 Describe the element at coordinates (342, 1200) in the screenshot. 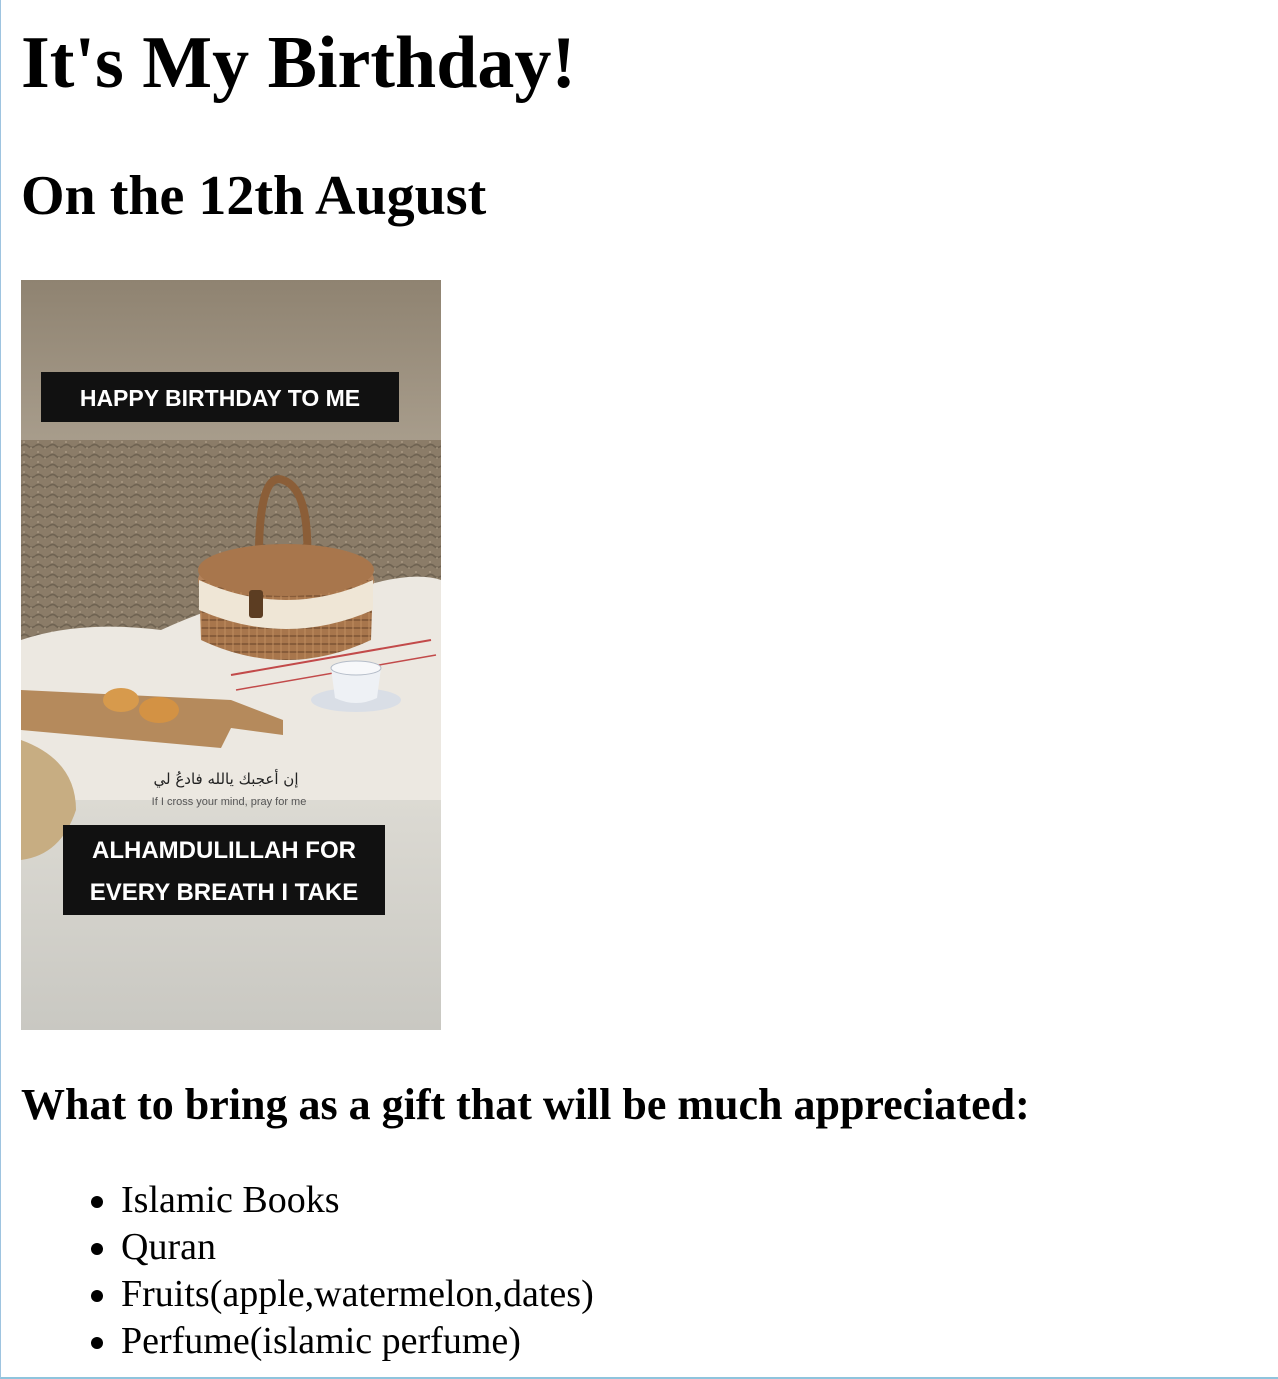

I see `list-item: Islamic Books` at that location.